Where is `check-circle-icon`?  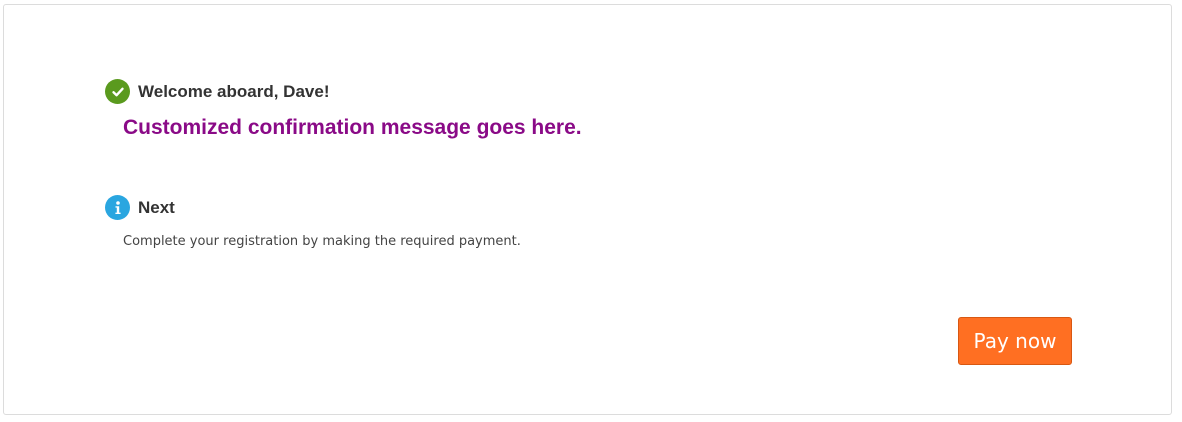 check-circle-icon is located at coordinates (117, 91).